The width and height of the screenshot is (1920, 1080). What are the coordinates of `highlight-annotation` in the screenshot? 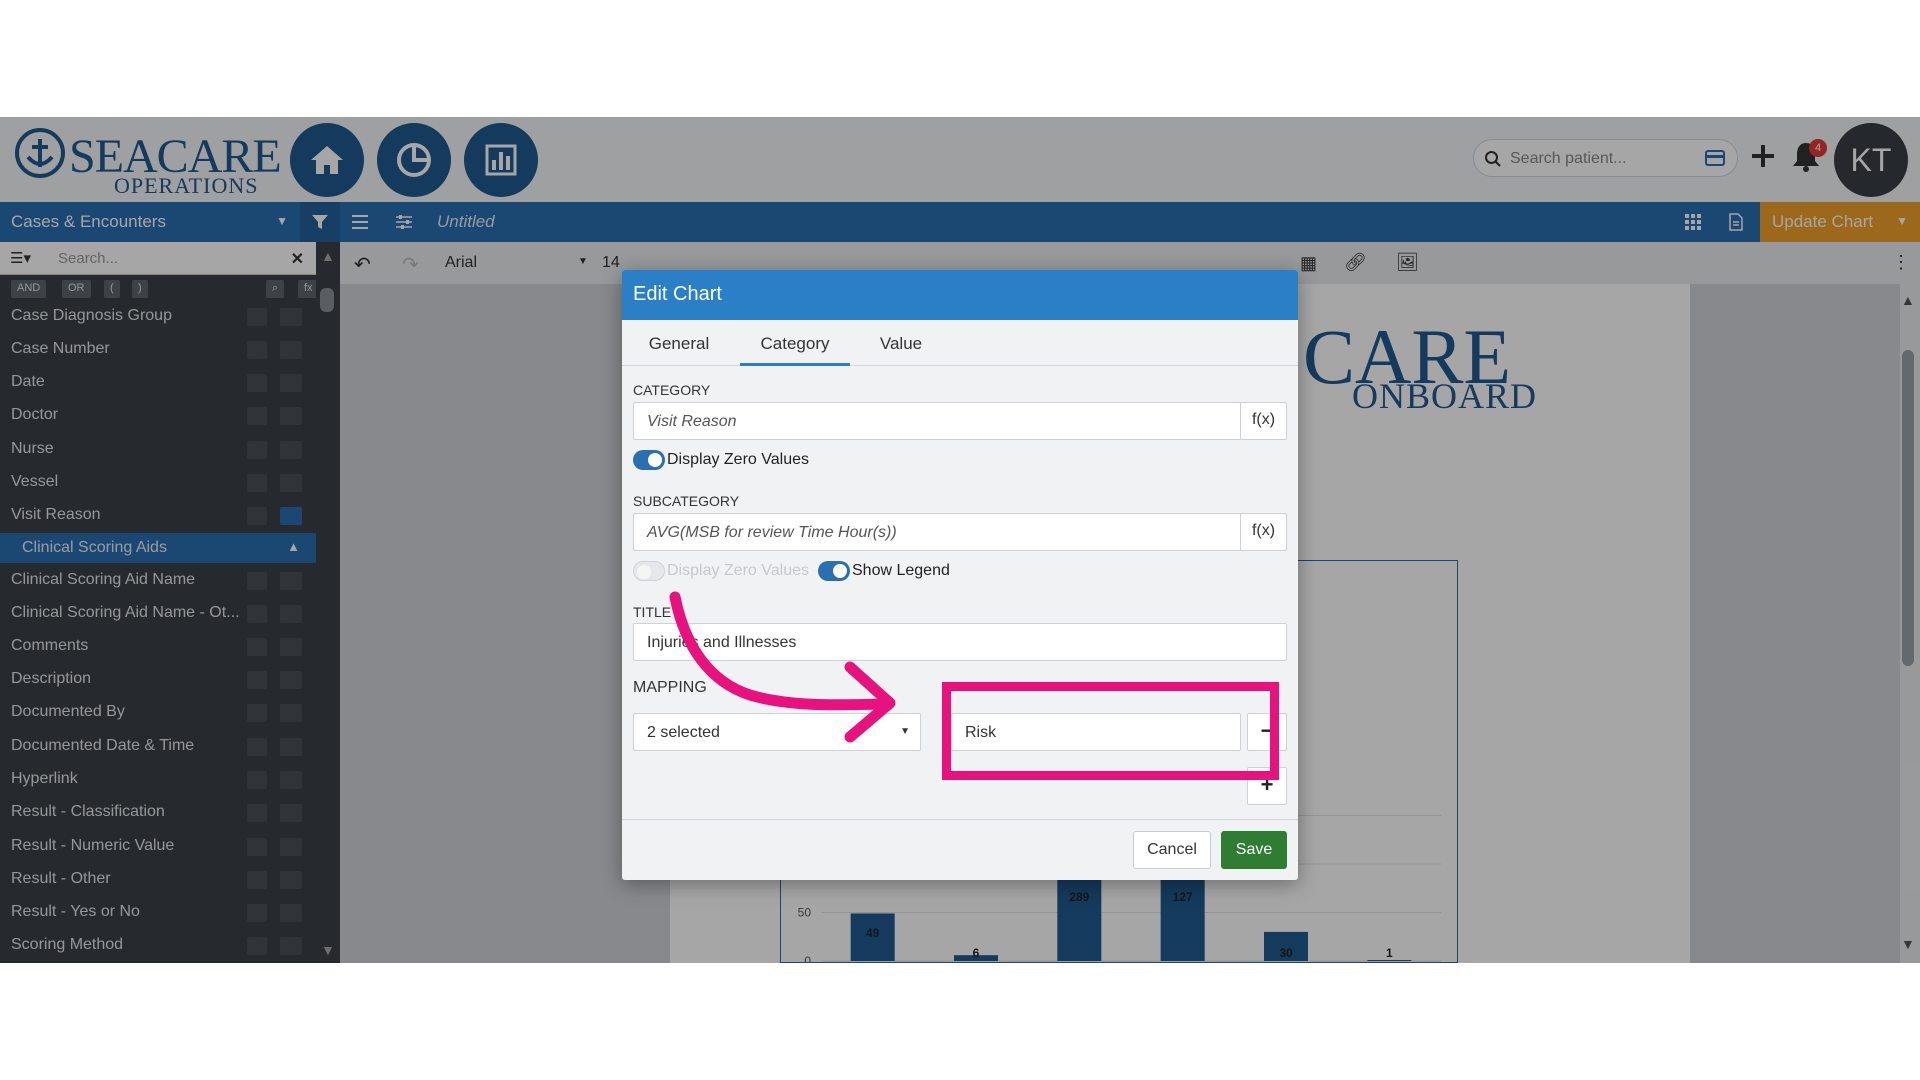 It's located at (1110, 731).